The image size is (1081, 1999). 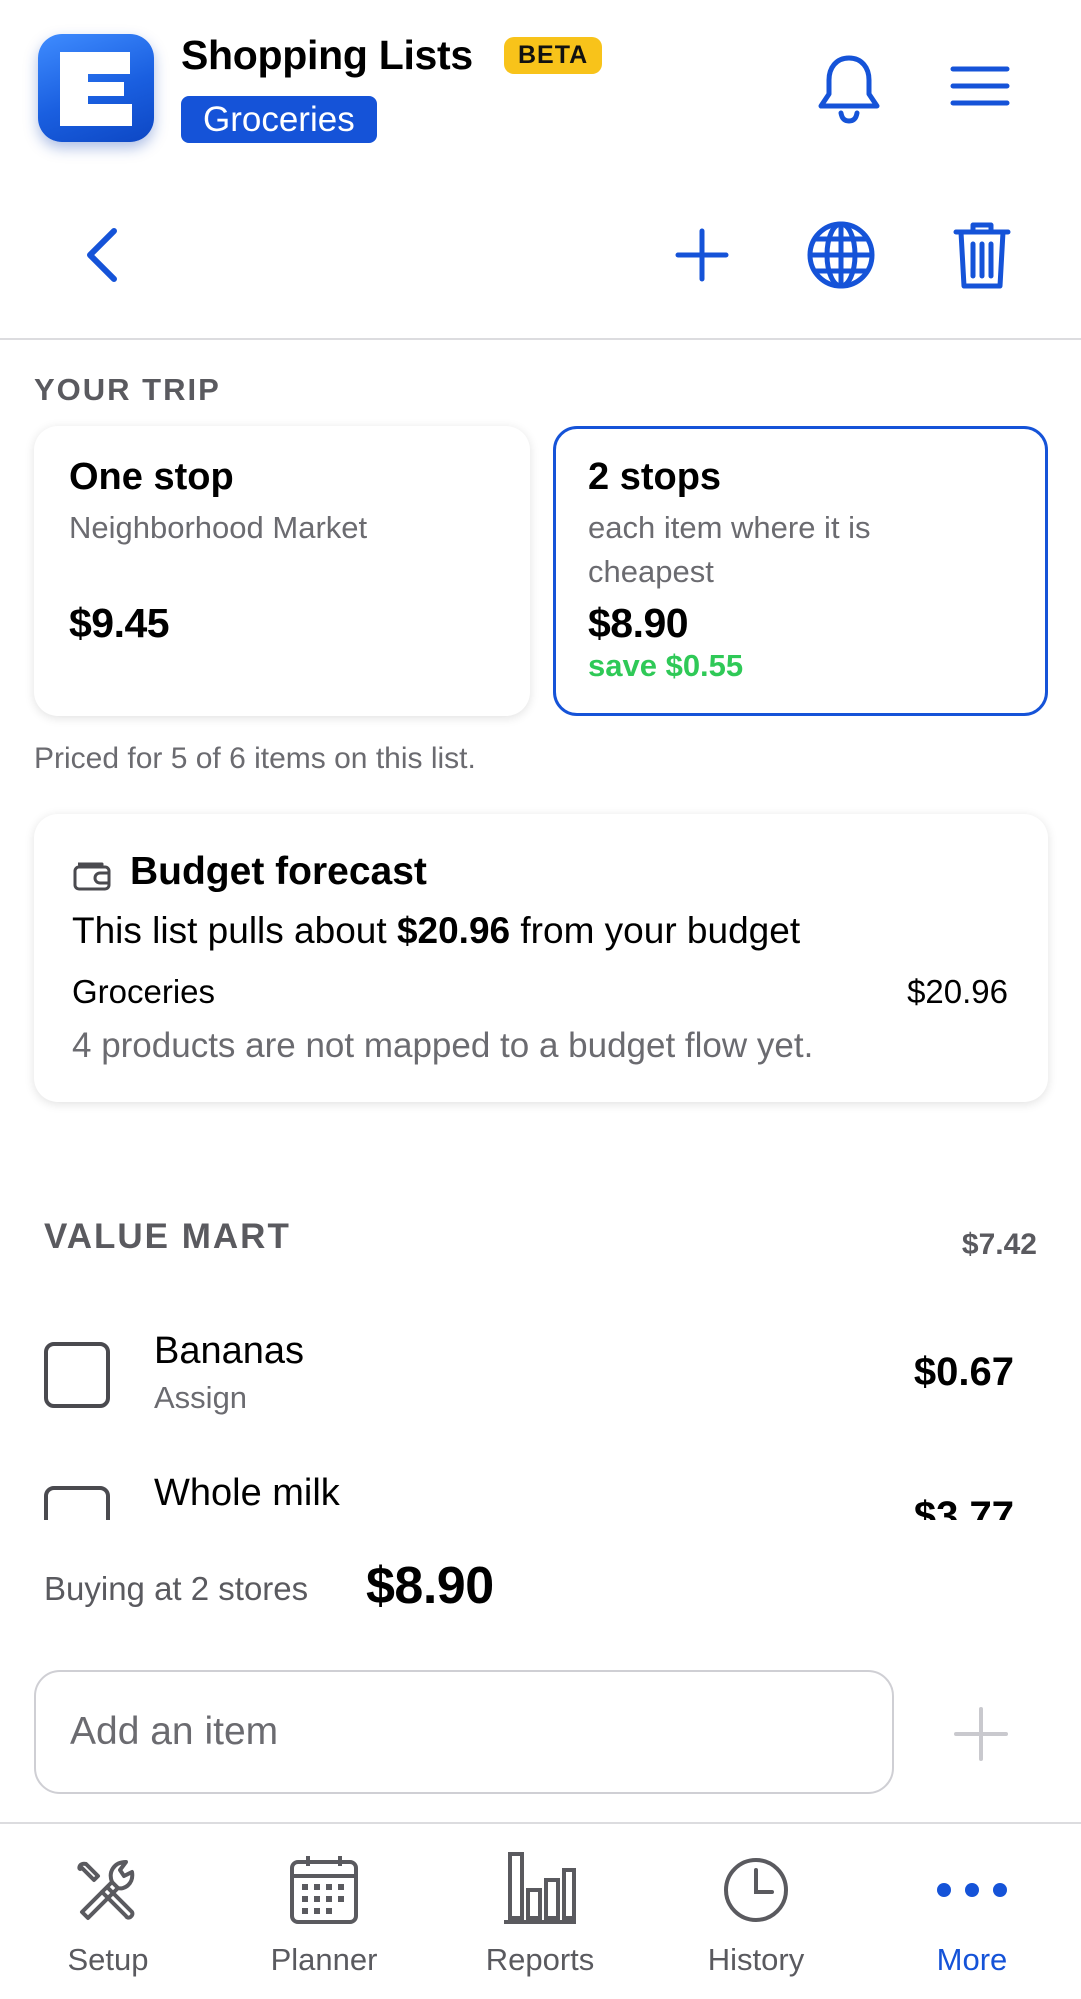 I want to click on store-name: VALUE MART, so click(x=167, y=1236).